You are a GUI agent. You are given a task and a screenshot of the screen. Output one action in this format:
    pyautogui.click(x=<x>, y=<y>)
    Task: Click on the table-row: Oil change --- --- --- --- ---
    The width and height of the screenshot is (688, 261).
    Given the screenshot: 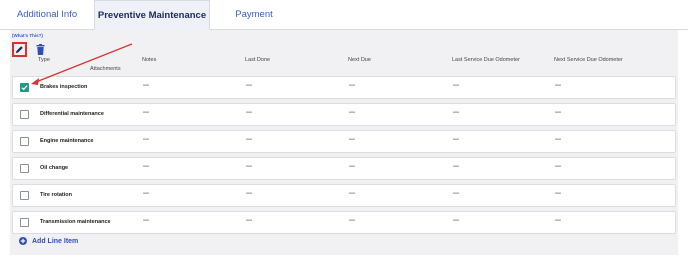 What is the action you would take?
    pyautogui.click(x=344, y=168)
    